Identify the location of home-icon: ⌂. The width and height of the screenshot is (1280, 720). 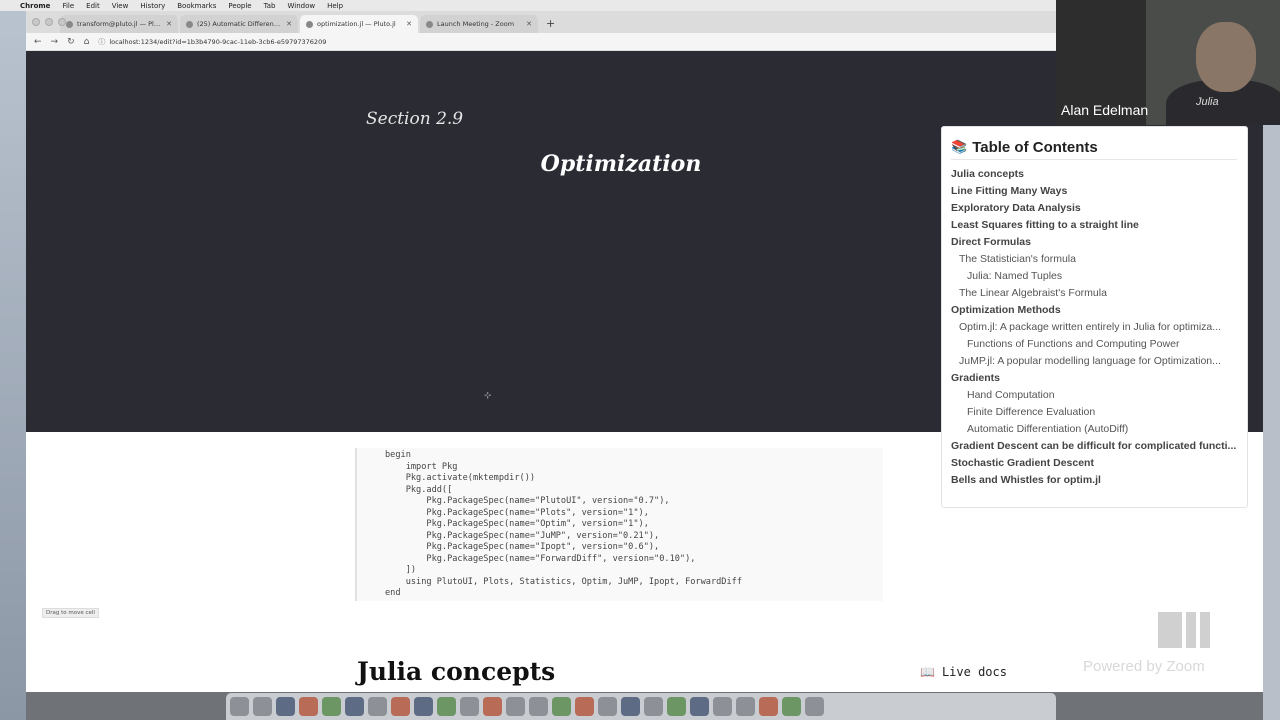
(87, 42).